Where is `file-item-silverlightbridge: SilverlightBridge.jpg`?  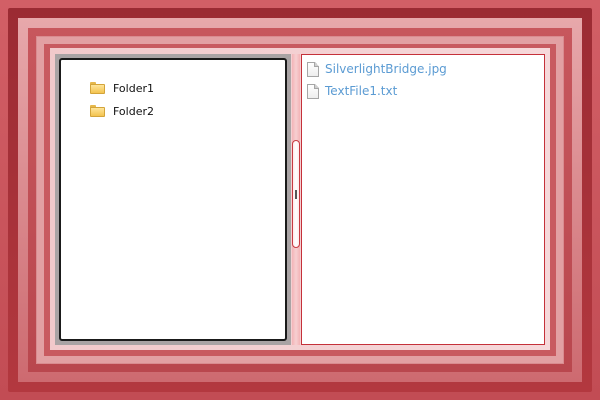
file-item-silverlightbridge: SilverlightBridge.jpg is located at coordinates (377, 69).